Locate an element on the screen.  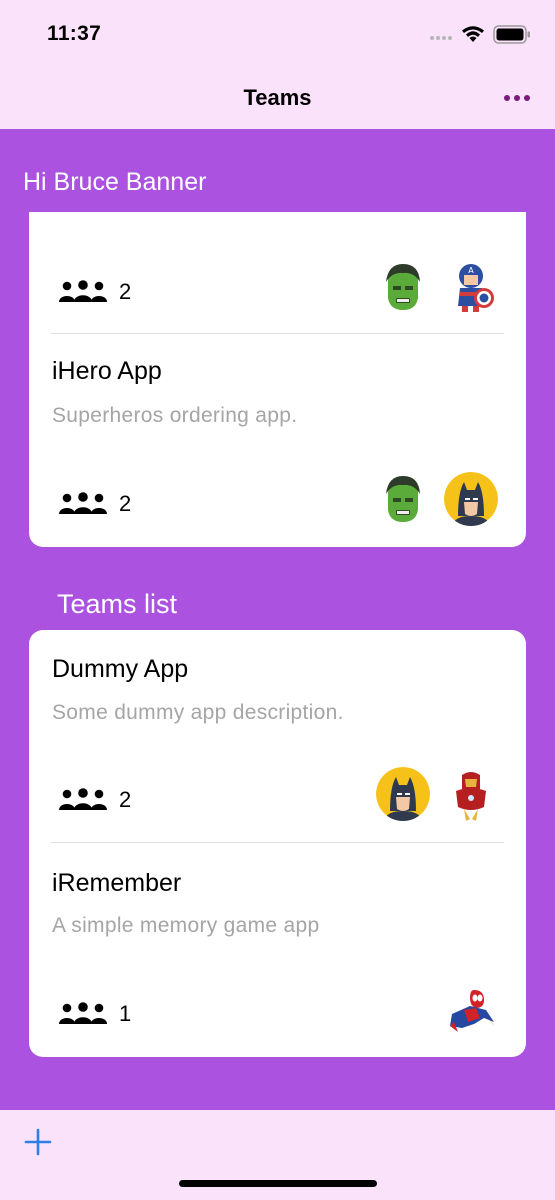
greeting-label: Hi Bruce Banner is located at coordinates (115, 182).